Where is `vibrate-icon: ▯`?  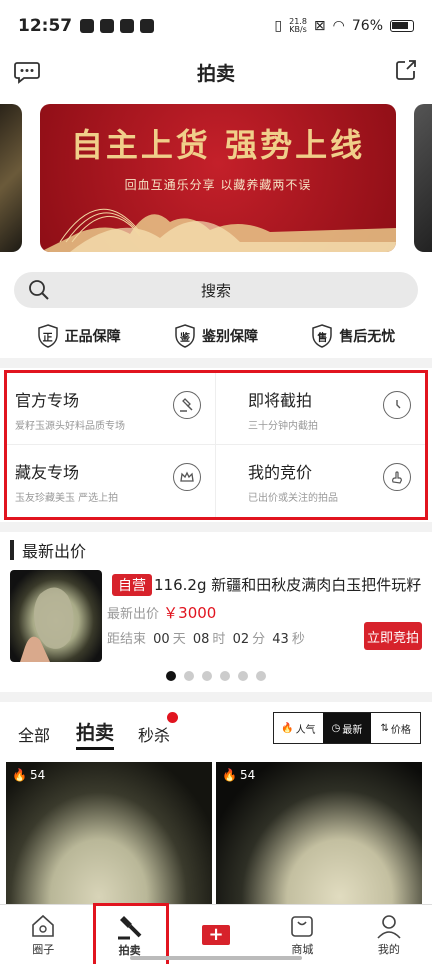
vibrate-icon: ▯ is located at coordinates (278, 26).